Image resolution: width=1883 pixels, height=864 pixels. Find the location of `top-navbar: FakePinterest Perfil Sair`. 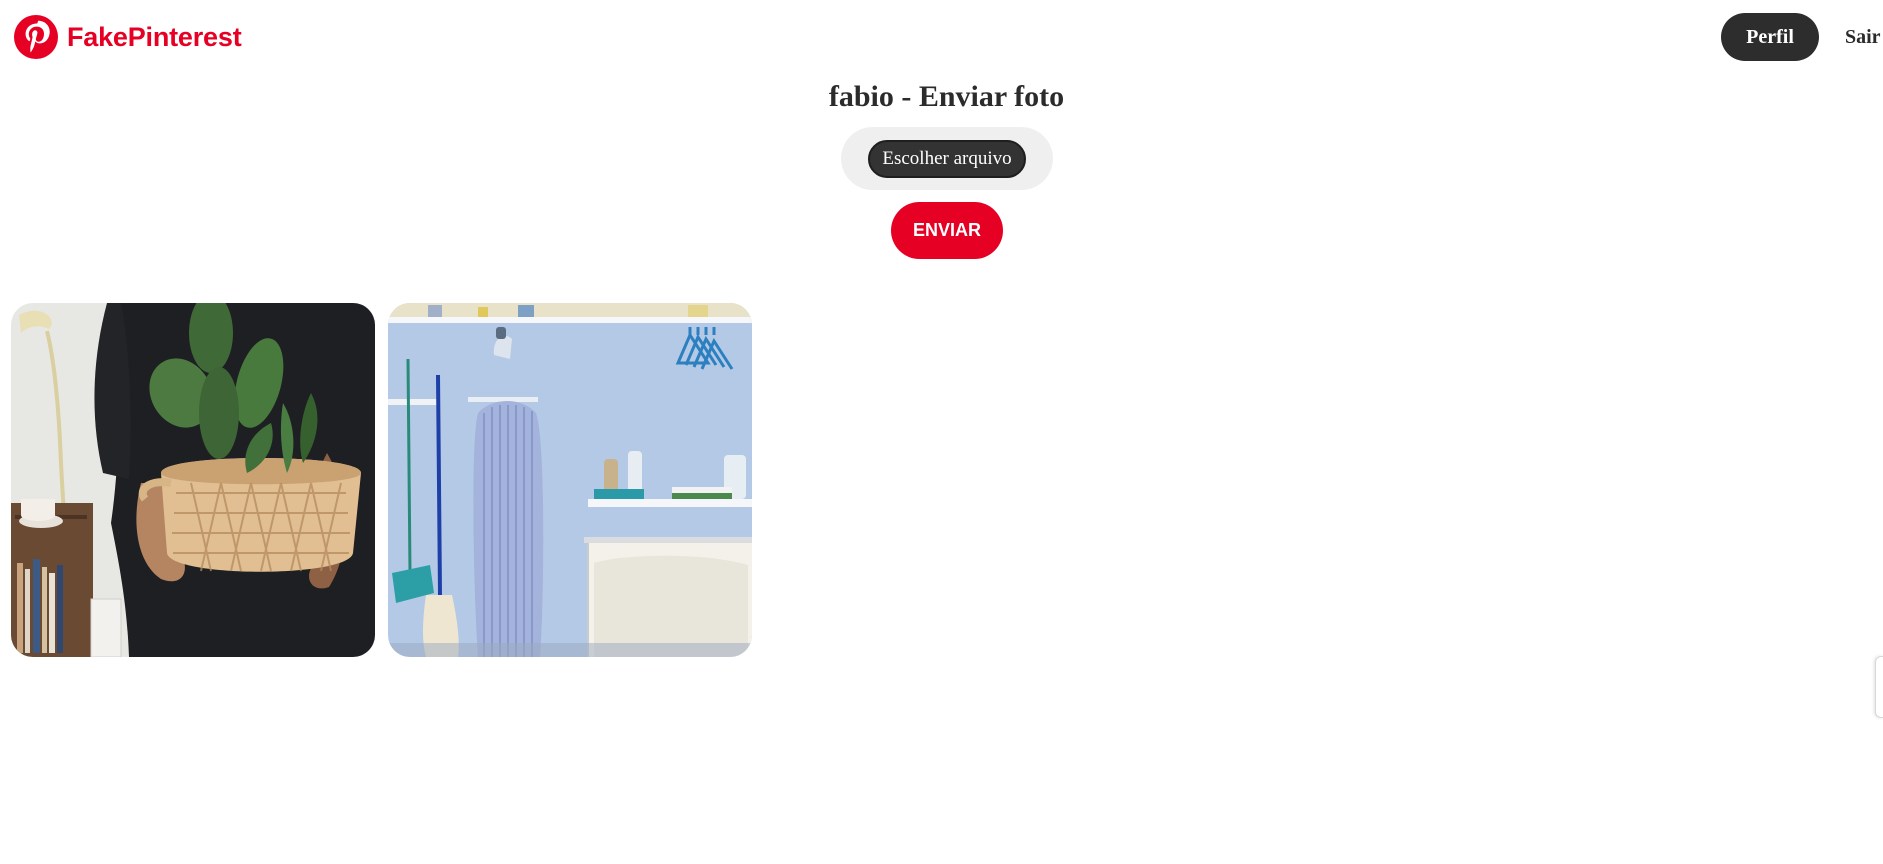

top-navbar: FakePinterest Perfil Sair is located at coordinates (941, 38).